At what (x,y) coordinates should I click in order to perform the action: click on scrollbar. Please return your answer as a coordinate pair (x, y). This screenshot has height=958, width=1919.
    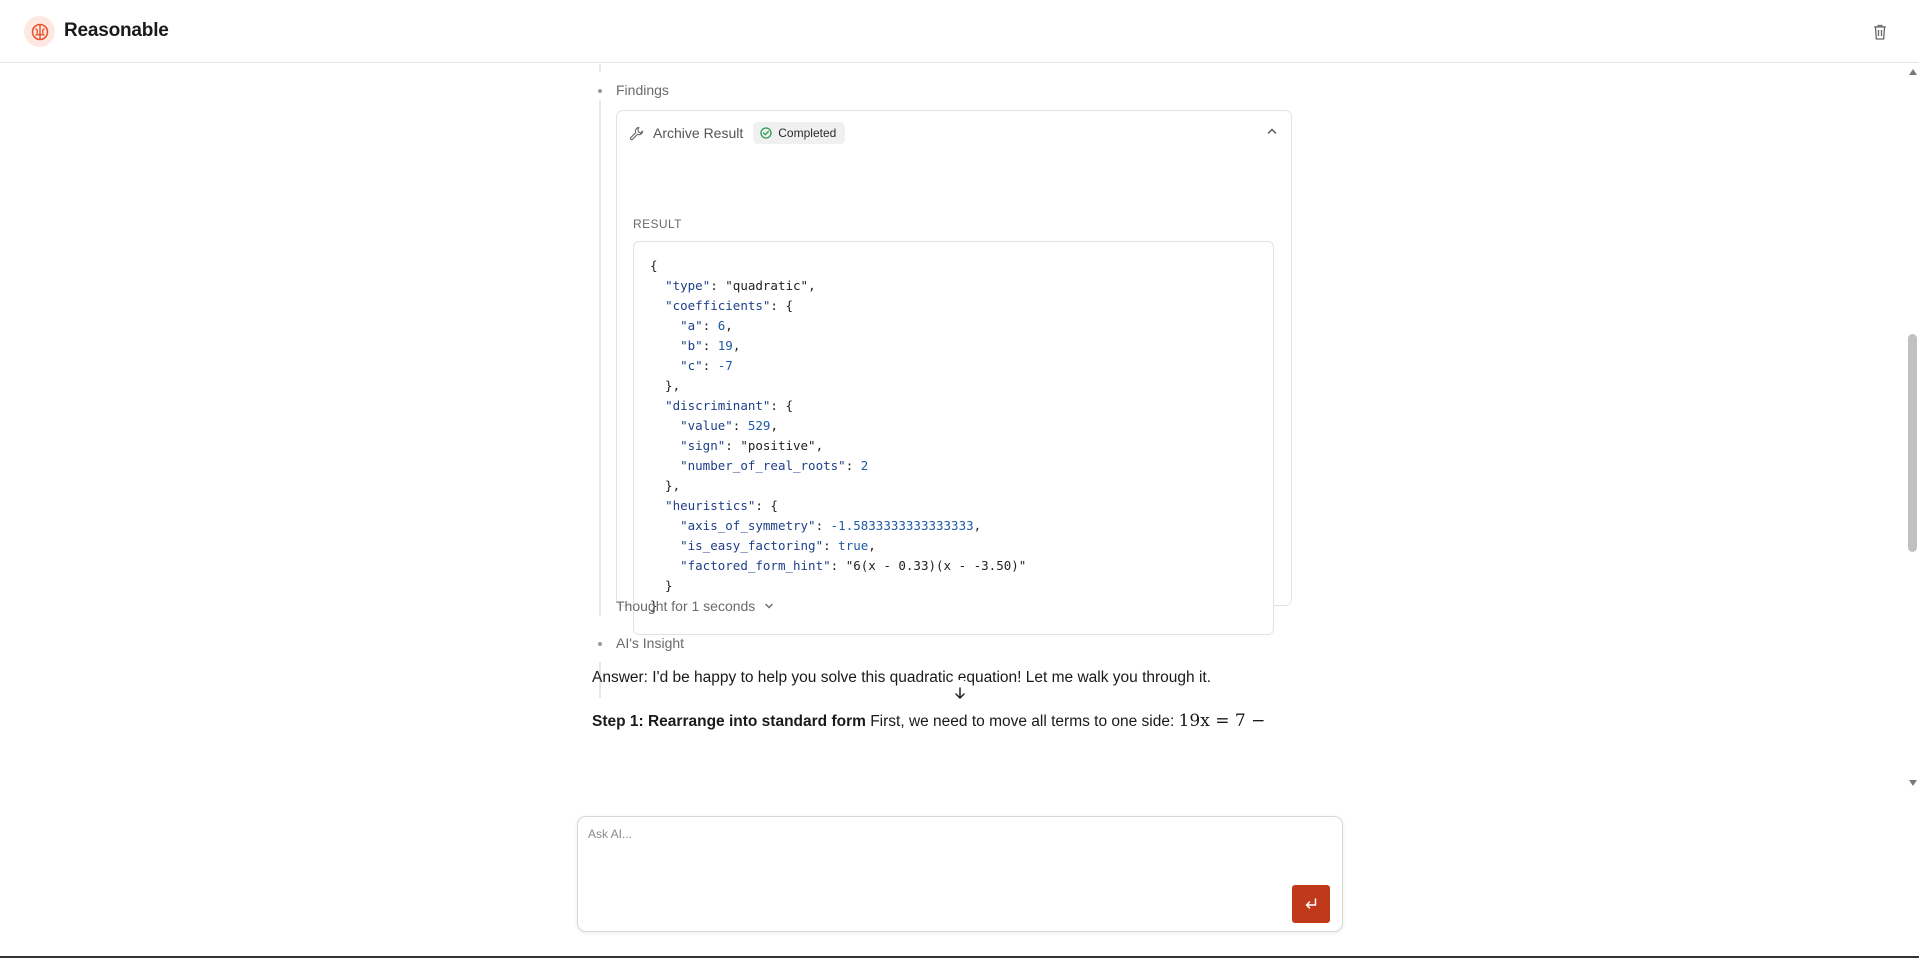
    Looking at the image, I should click on (1912, 428).